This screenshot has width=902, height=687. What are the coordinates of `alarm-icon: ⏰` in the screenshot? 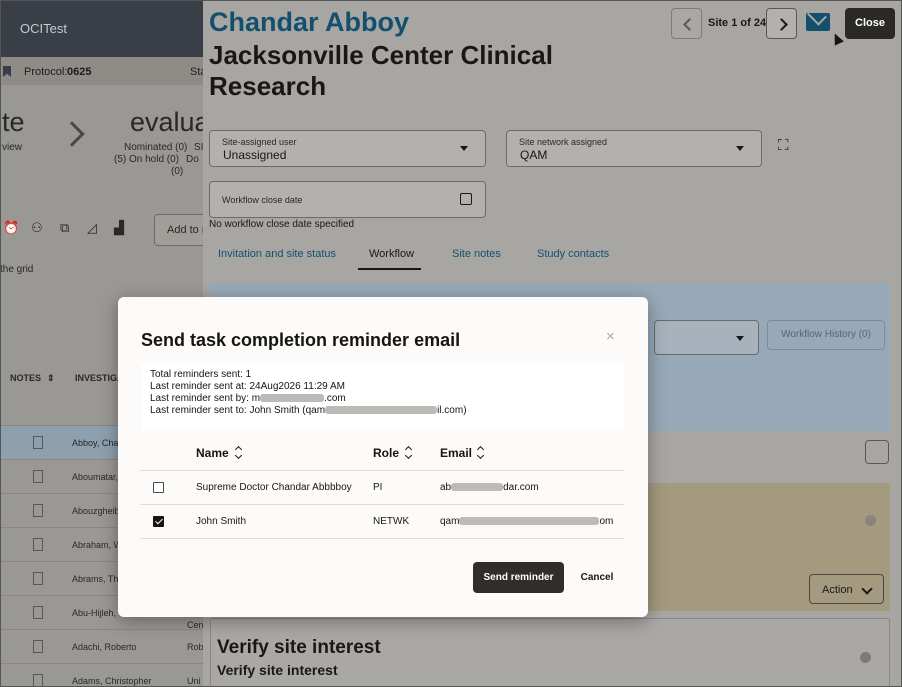 It's located at (11, 228).